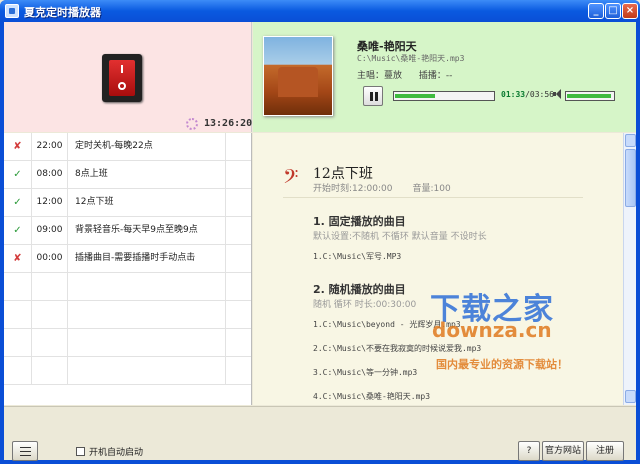 Image resolution: width=640 pixels, height=464 pixels. Describe the element at coordinates (147, 146) in the screenshot. I see `schedule-name: 定时关机-每晚22点` at that location.